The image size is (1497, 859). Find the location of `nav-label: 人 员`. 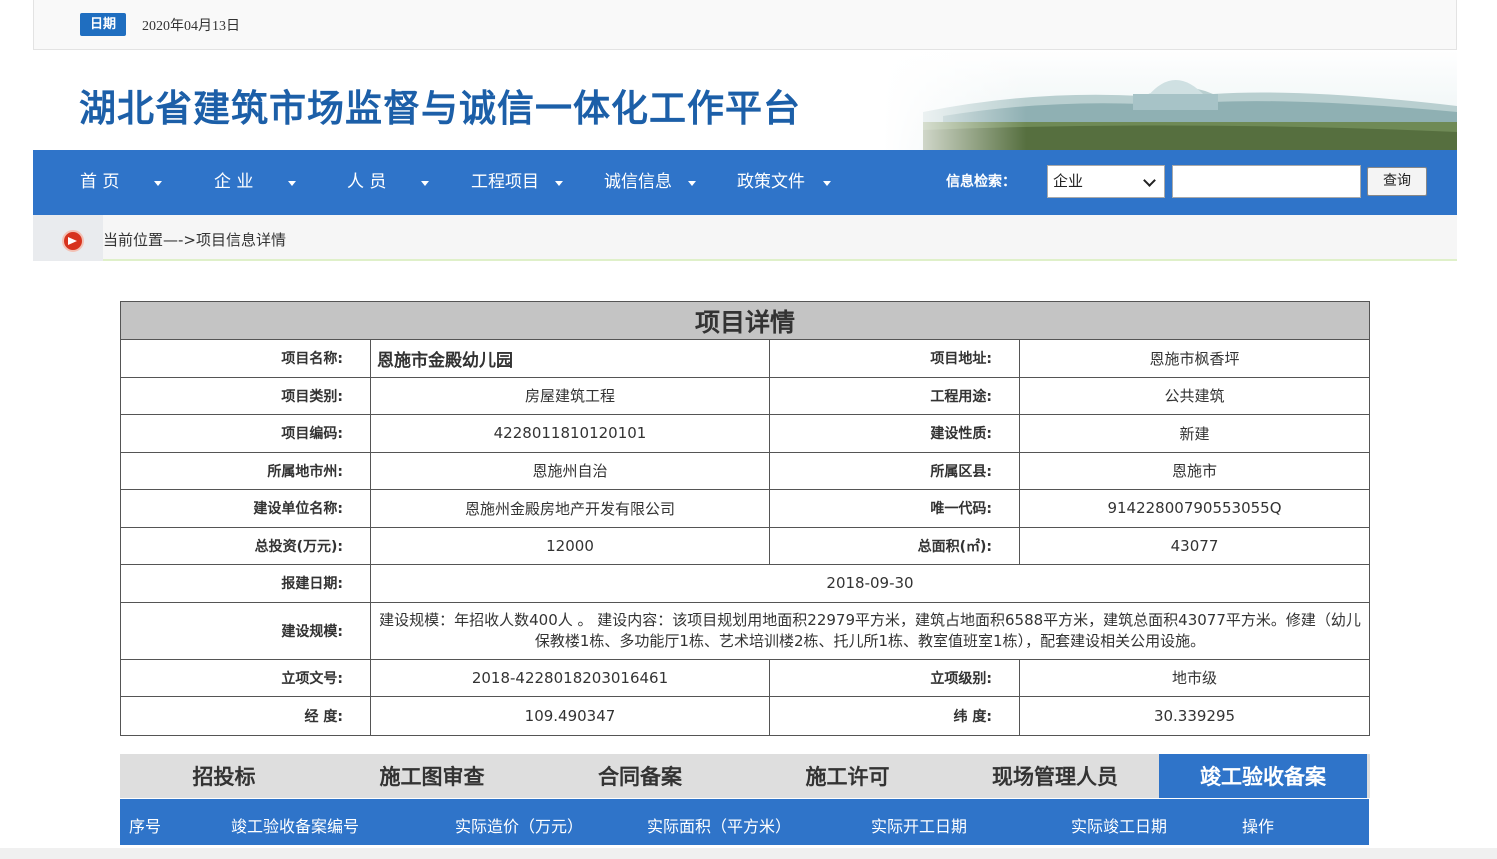

nav-label: 人 员 is located at coordinates (367, 182).